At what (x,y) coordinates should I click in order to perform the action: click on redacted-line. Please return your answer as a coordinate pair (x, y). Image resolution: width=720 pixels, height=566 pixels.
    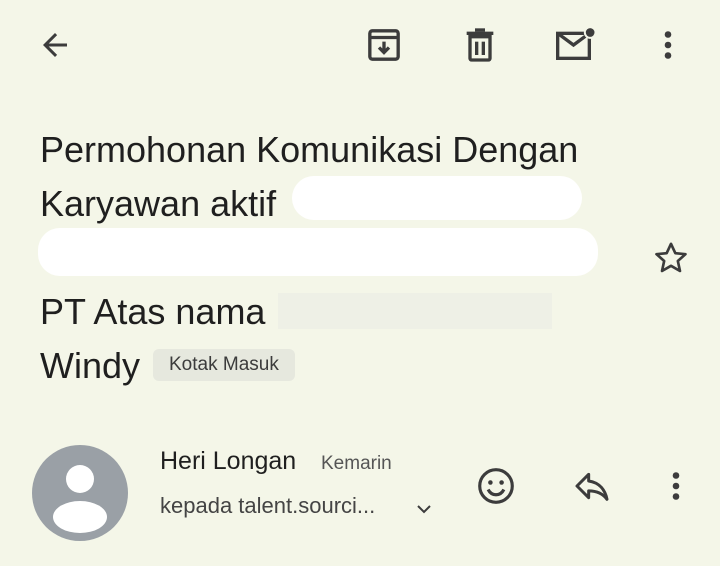
    Looking at the image, I should click on (318, 252).